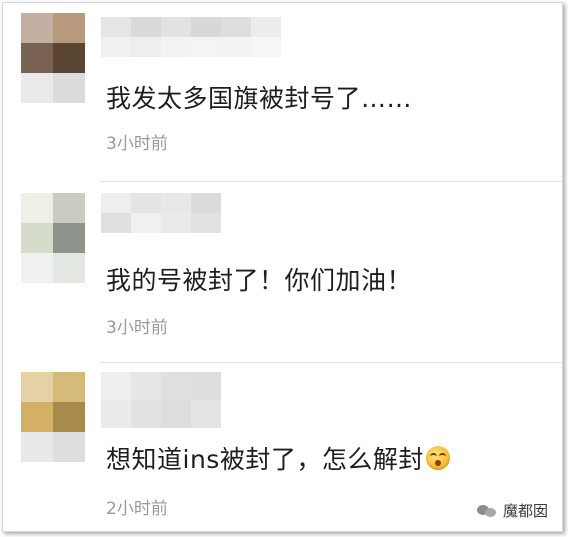 Image resolution: width=568 pixels, height=537 pixels. Describe the element at coordinates (259, 280) in the screenshot. I see `comment-text: 我的号被封了！你们加油！` at that location.